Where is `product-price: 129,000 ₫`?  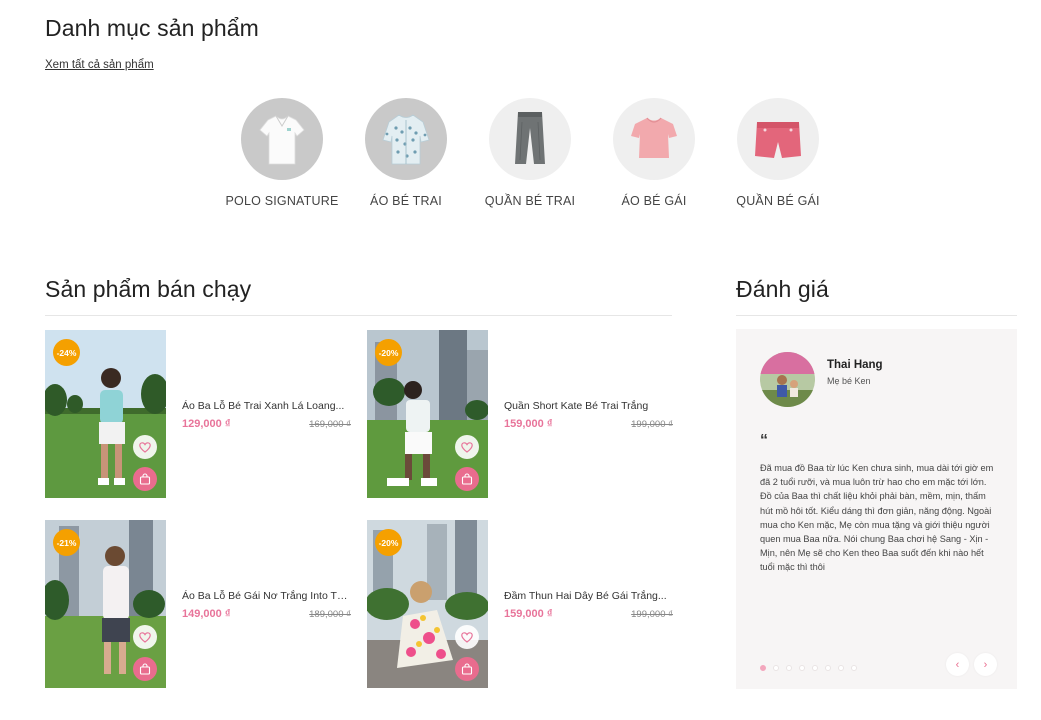 product-price: 129,000 ₫ is located at coordinates (206, 424).